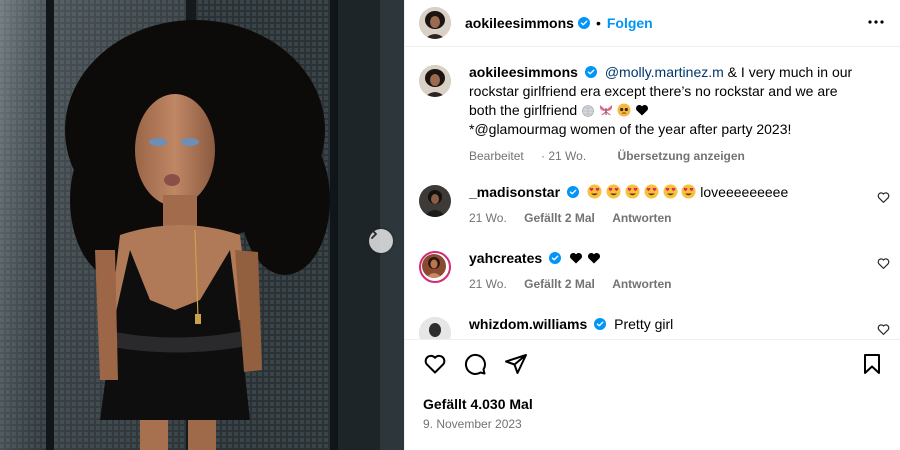  Describe the element at coordinates (588, 111) in the screenshot. I see `disco-ball-icon` at that location.